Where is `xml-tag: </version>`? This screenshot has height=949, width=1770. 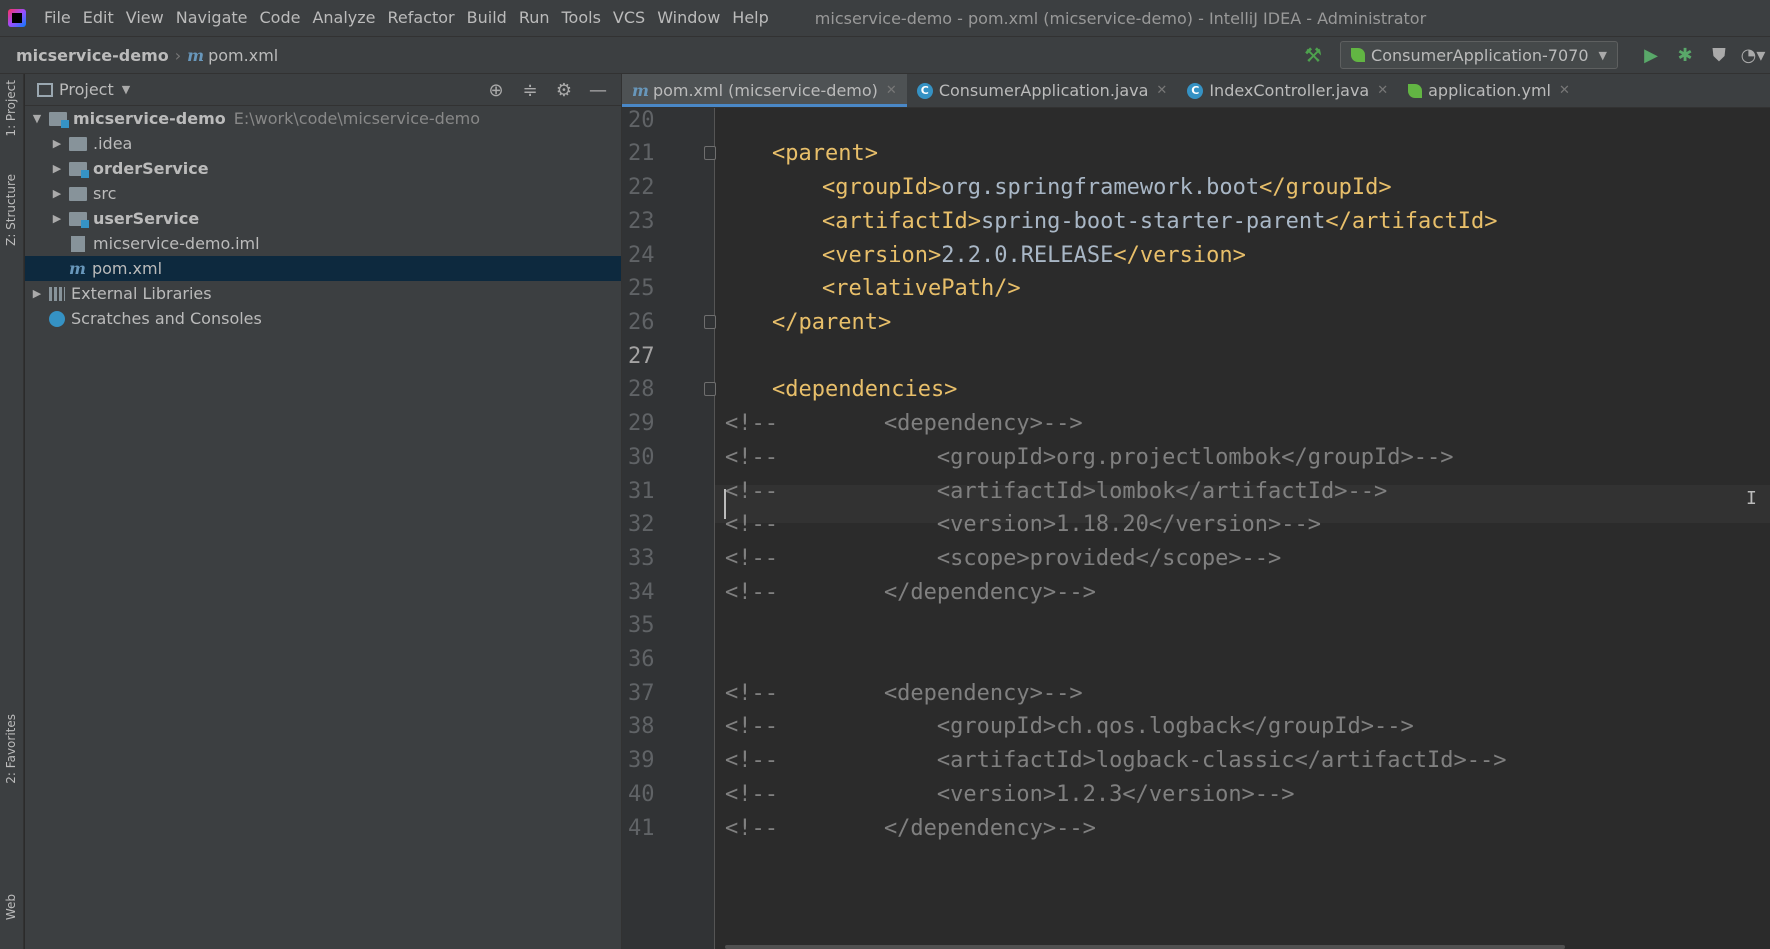 xml-tag: </version> is located at coordinates (1179, 255).